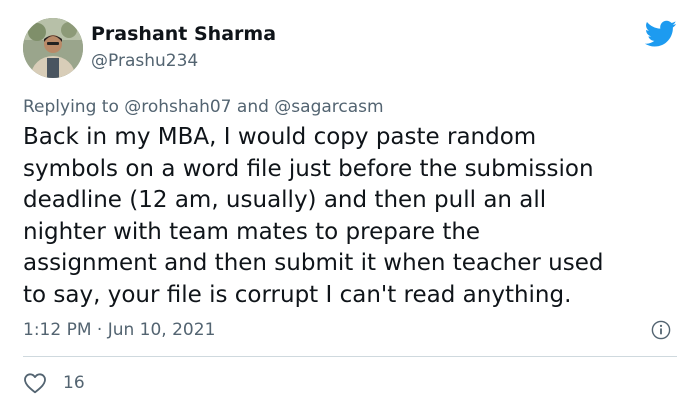 The height and width of the screenshot is (411, 700). I want to click on twitter-bird-icon, so click(661, 34).